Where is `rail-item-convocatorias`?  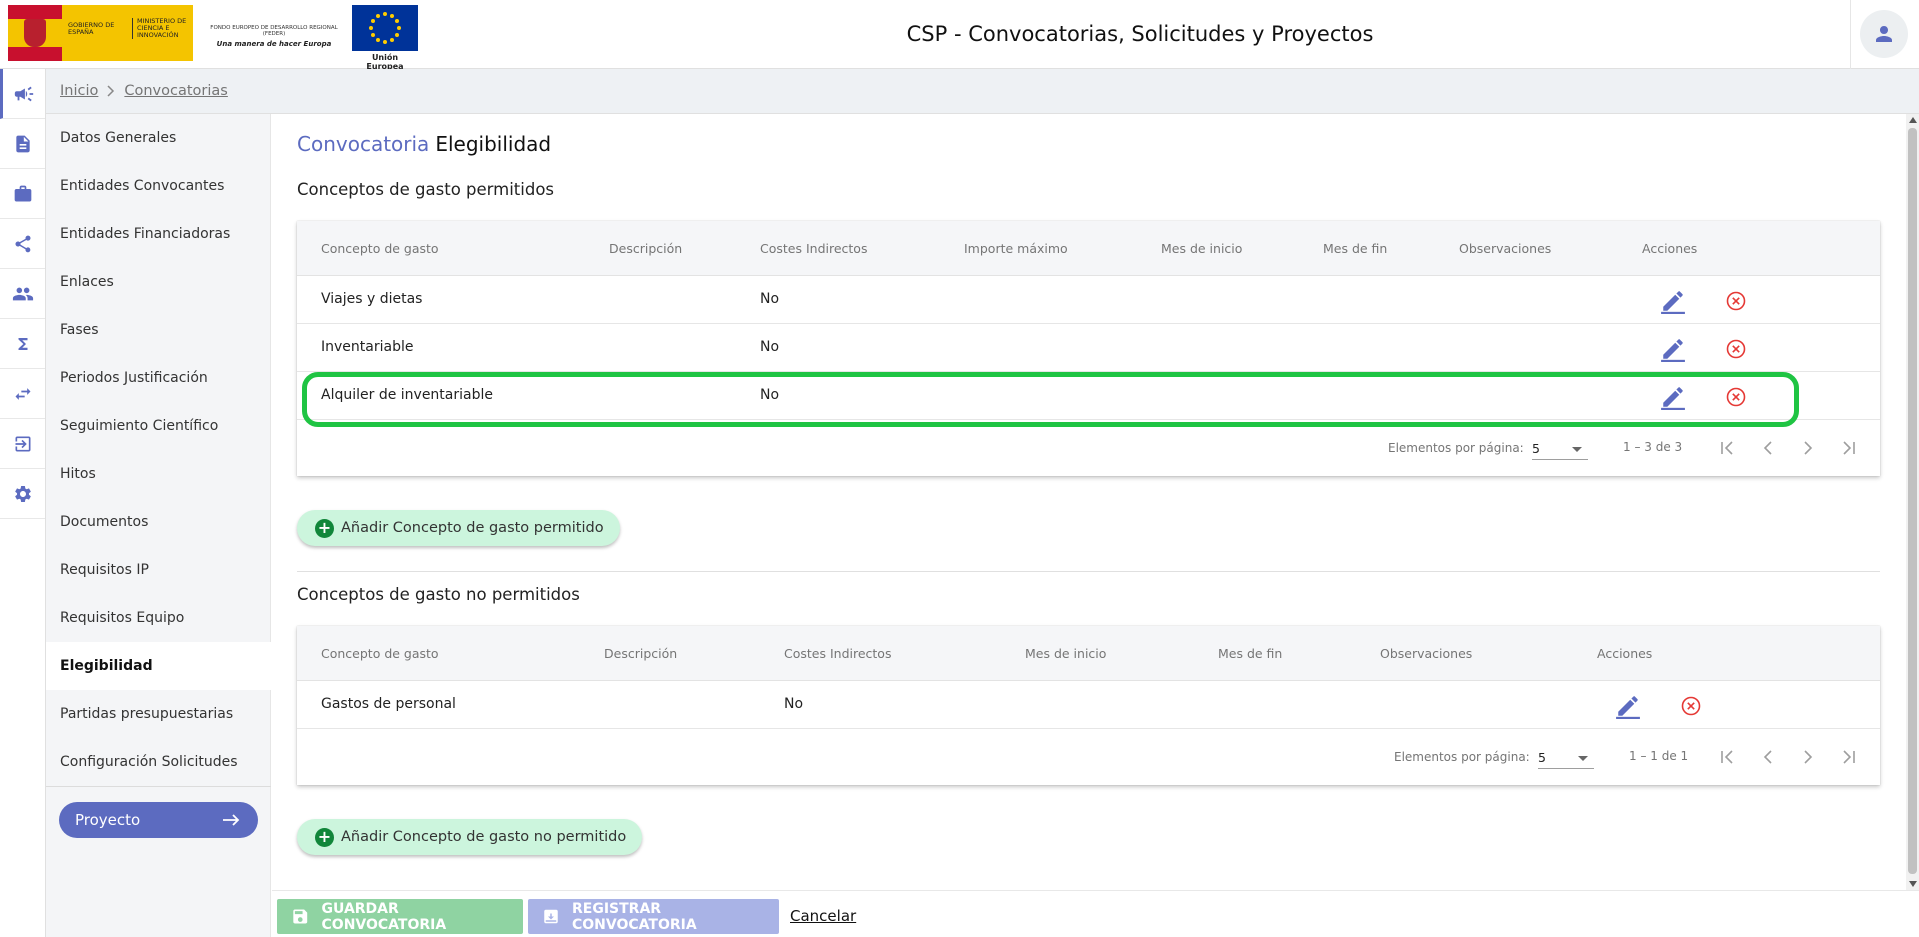 rail-item-convocatorias is located at coordinates (22, 94).